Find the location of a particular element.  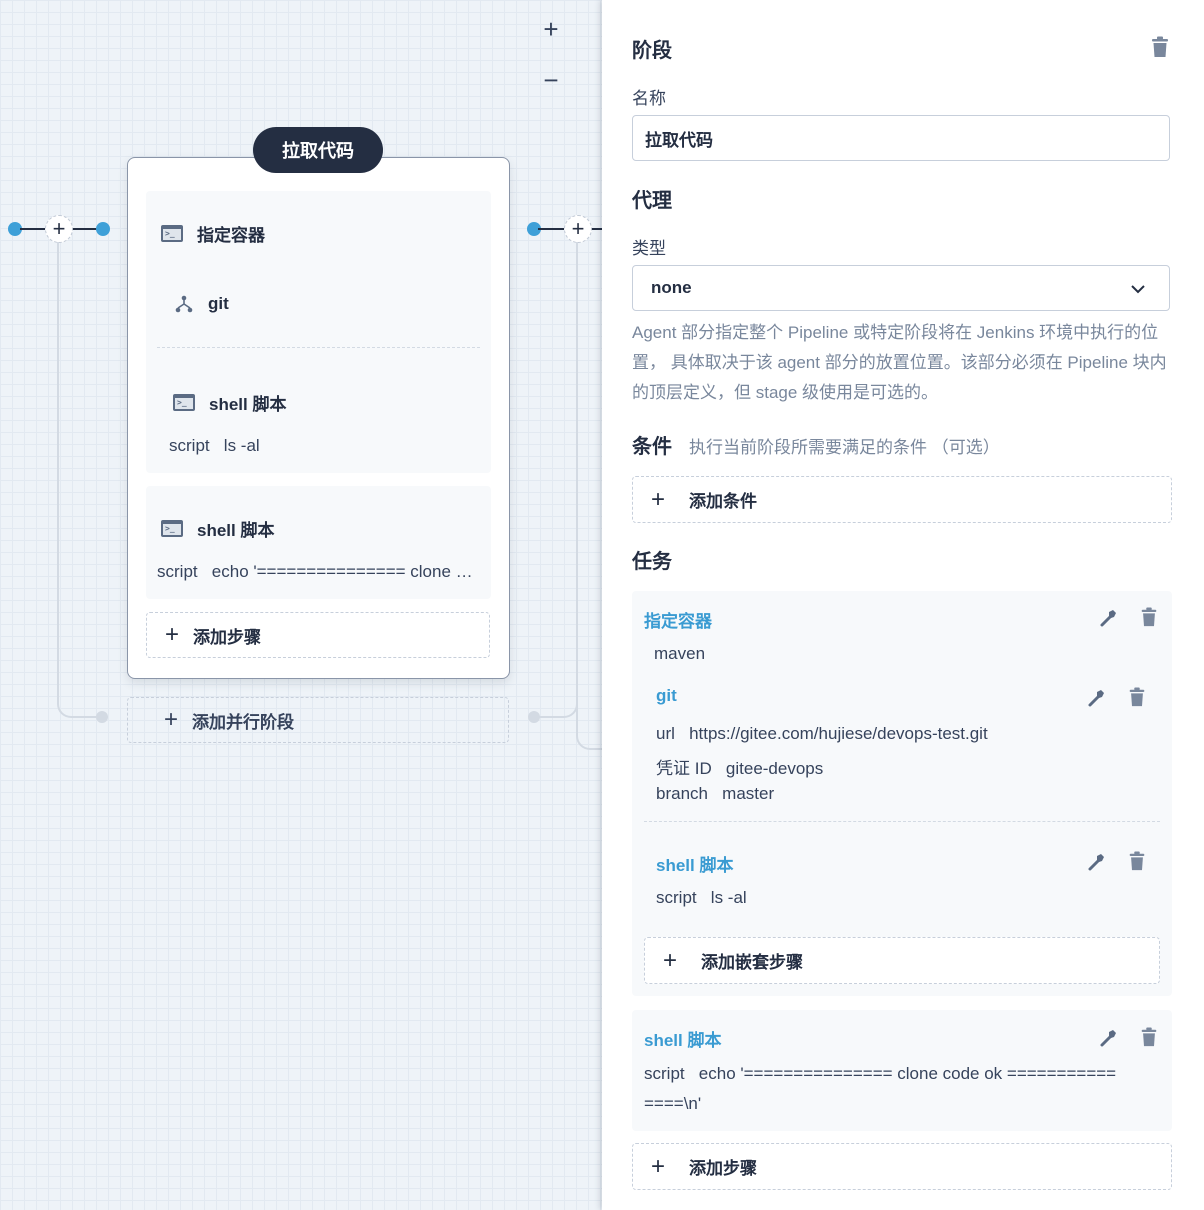

chevron-down-icon is located at coordinates (1138, 289).